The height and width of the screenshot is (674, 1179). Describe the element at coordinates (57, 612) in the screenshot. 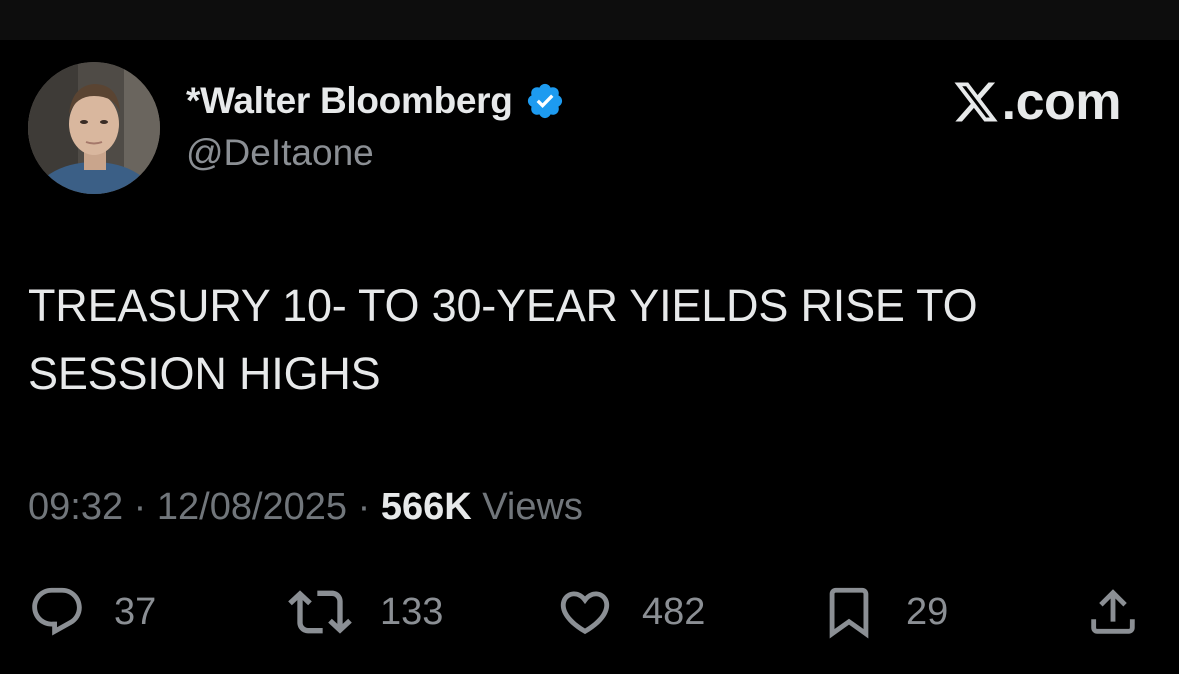

I see `reply-icon` at that location.